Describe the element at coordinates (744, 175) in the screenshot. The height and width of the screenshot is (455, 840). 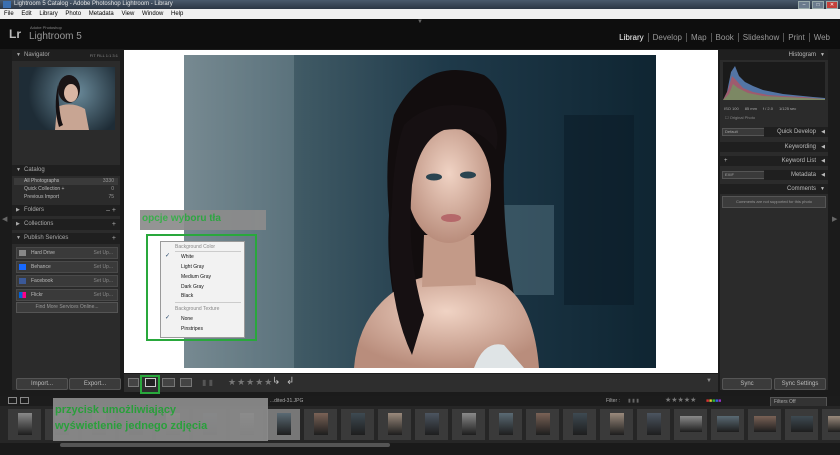
I see `metadata-preset-select: EXIF` at that location.